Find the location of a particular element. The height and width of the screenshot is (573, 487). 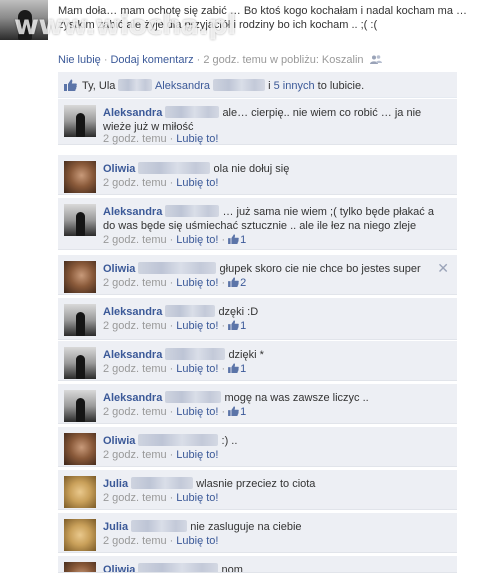

post-timestamp: 2 godz. temu w pobliżu: Koszalin is located at coordinates (283, 60).